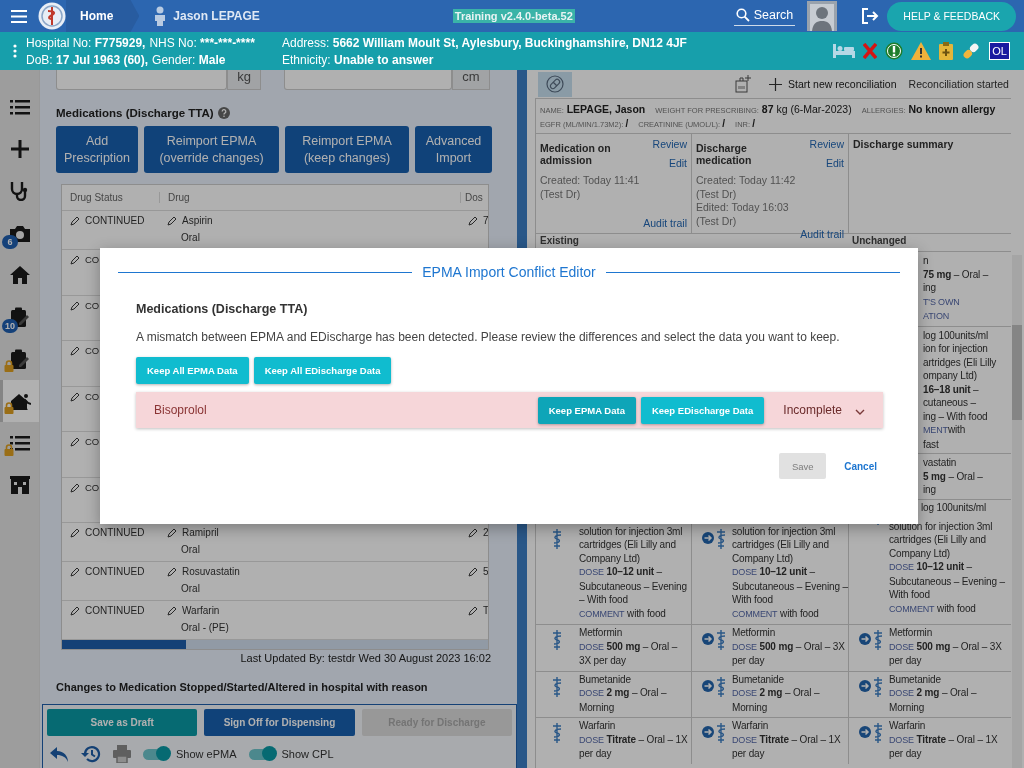 This screenshot has height=768, width=1024. What do you see at coordinates (242, 687) in the screenshot?
I see `section-title: Changes to Medication Stopped/Started/Altered in hospital with reason` at bounding box center [242, 687].